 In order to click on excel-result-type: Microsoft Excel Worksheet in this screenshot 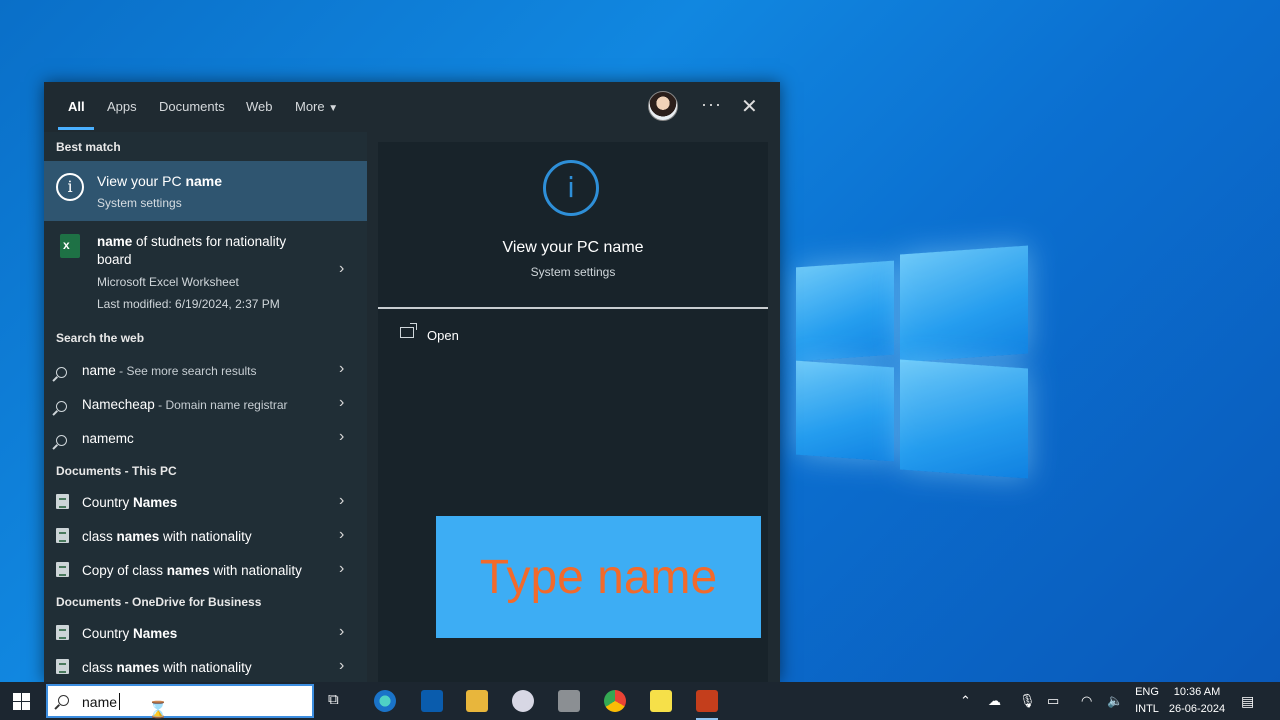, I will do `click(168, 282)`.